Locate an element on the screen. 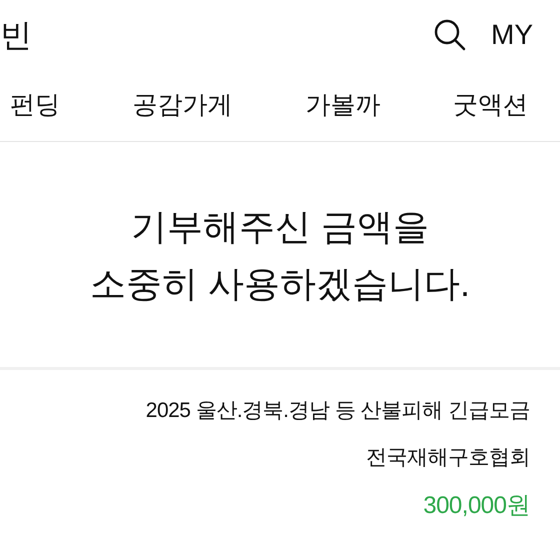 Image resolution: width=560 pixels, height=560 pixels. thank-you-text: 기부해주신 금액을 is located at coordinates (279, 226).